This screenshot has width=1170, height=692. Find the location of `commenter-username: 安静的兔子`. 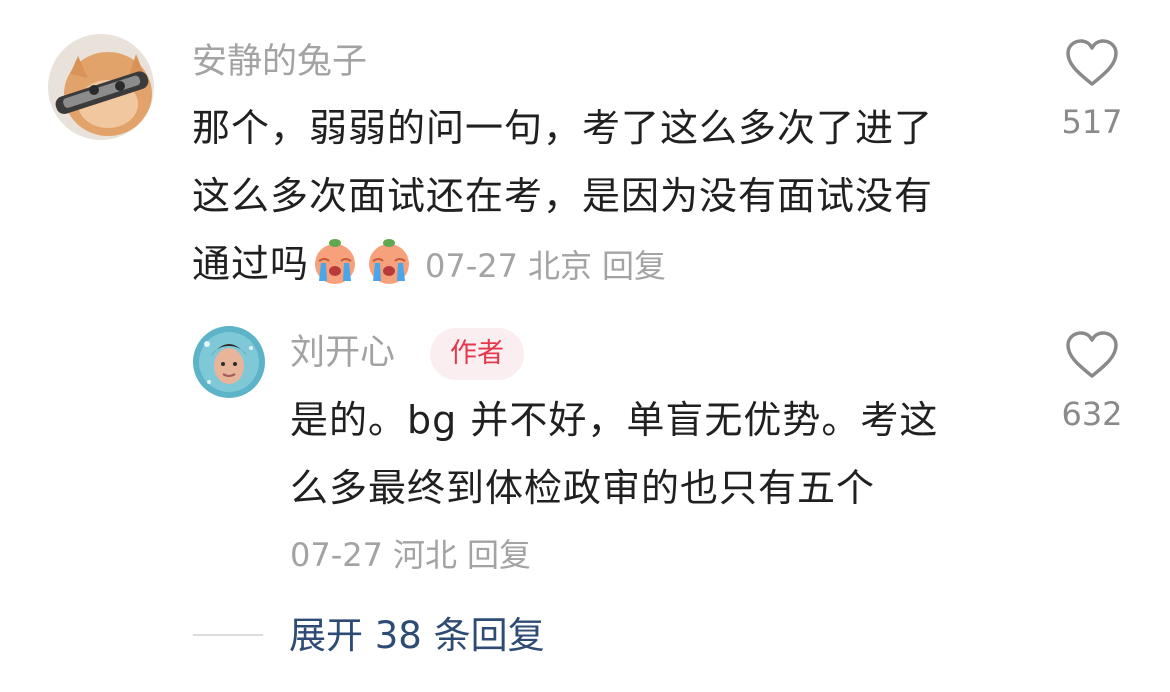

commenter-username: 安静的兔子 is located at coordinates (279, 62).